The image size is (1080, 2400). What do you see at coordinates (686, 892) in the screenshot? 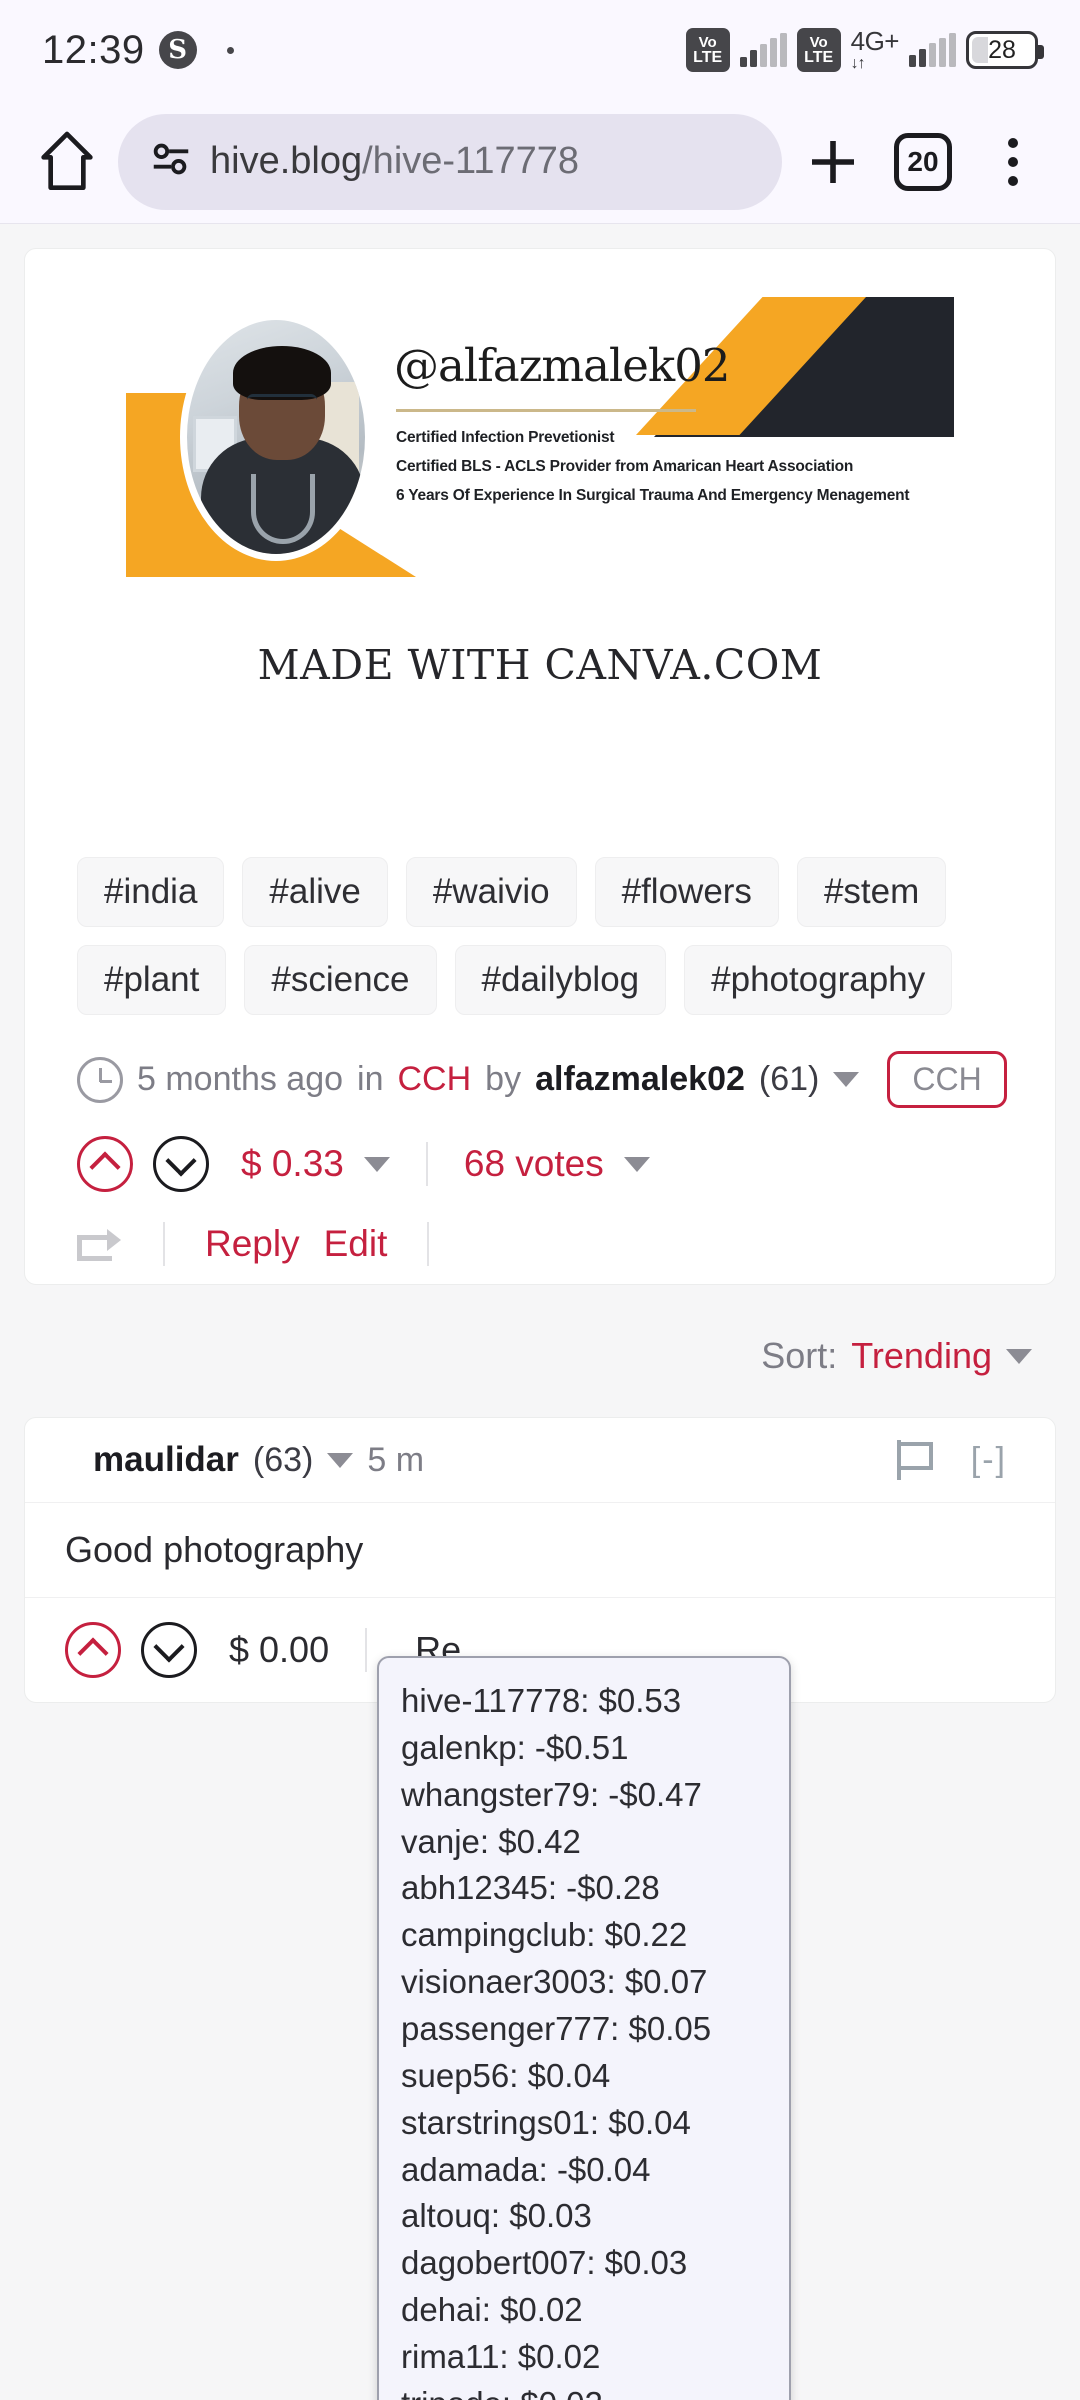
I see `tag-flowers: #flowers` at bounding box center [686, 892].